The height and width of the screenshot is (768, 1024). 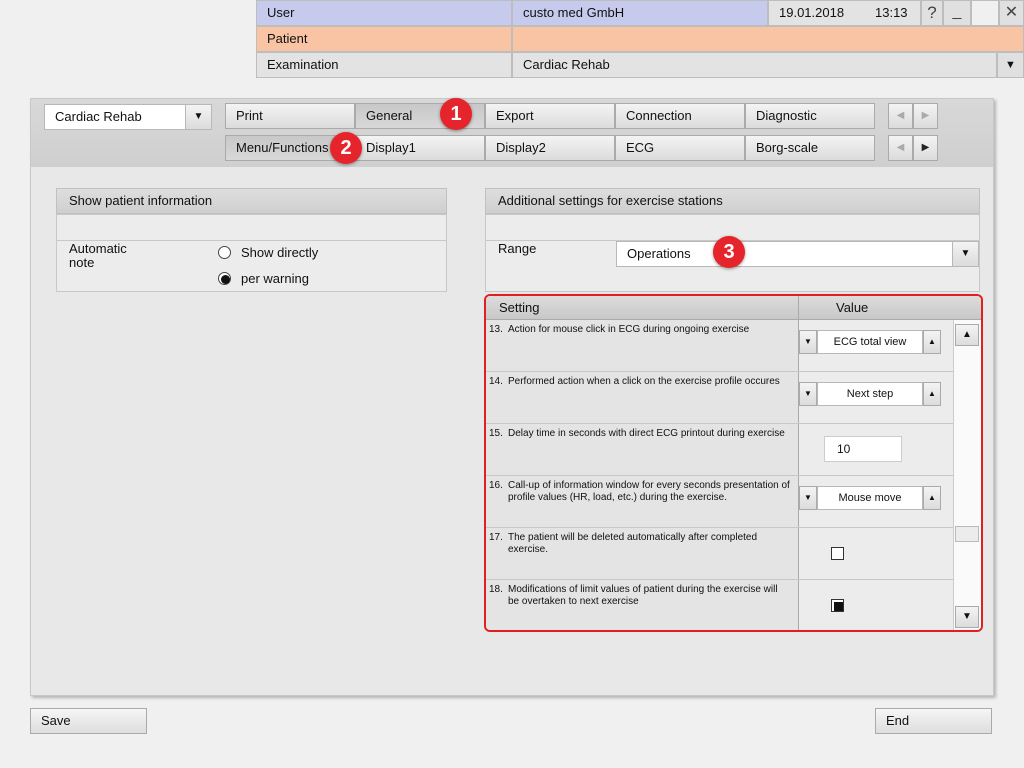 I want to click on tabs-row1-prev-icon: ◀, so click(x=900, y=116).